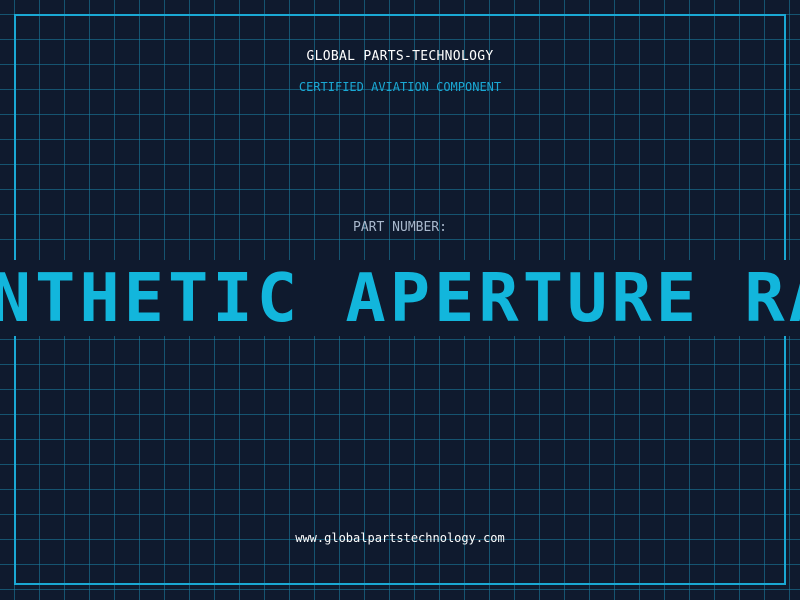 The height and width of the screenshot is (600, 800). What do you see at coordinates (400, 87) in the screenshot?
I see `subtitle: CERTIFIED AVIATION COMPONENT` at bounding box center [400, 87].